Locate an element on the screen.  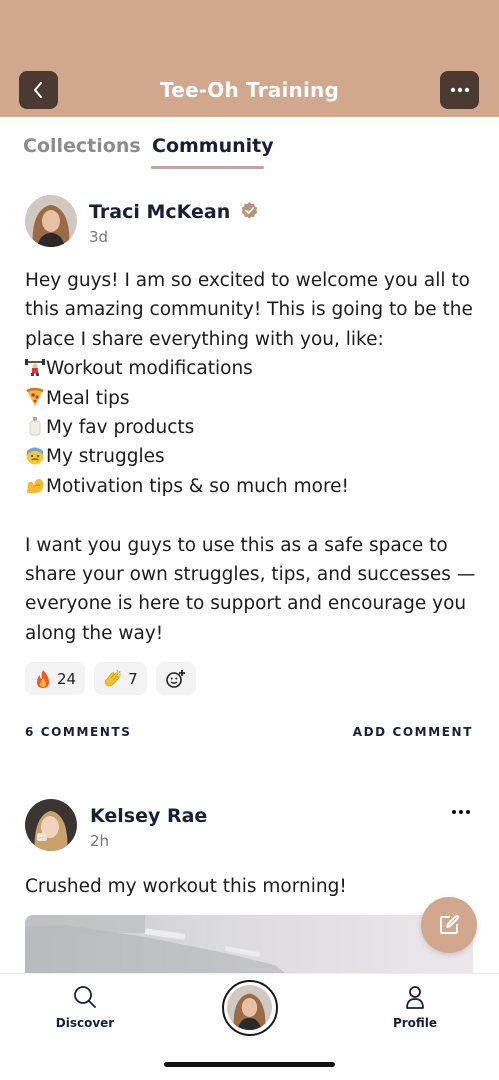
add-reaction-icon is located at coordinates (175, 678).